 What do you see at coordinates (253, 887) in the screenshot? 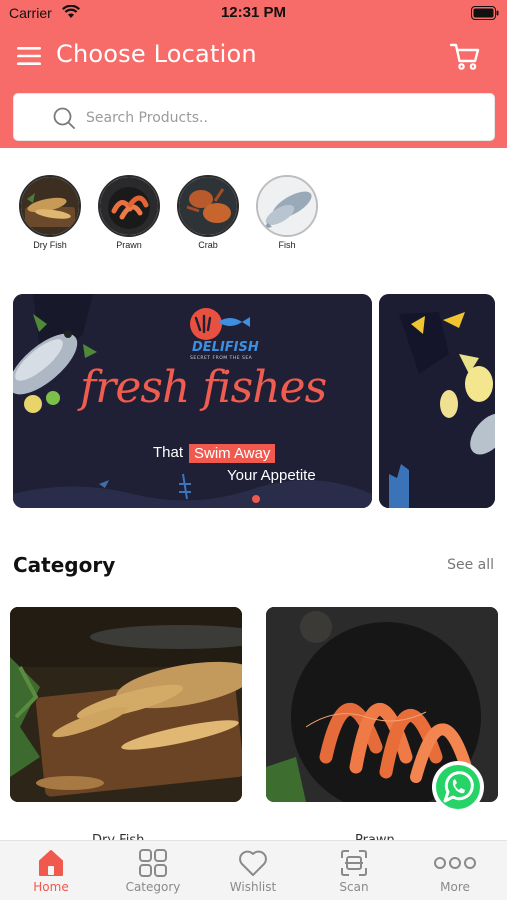
I see `tab-label: Wishlist` at bounding box center [253, 887].